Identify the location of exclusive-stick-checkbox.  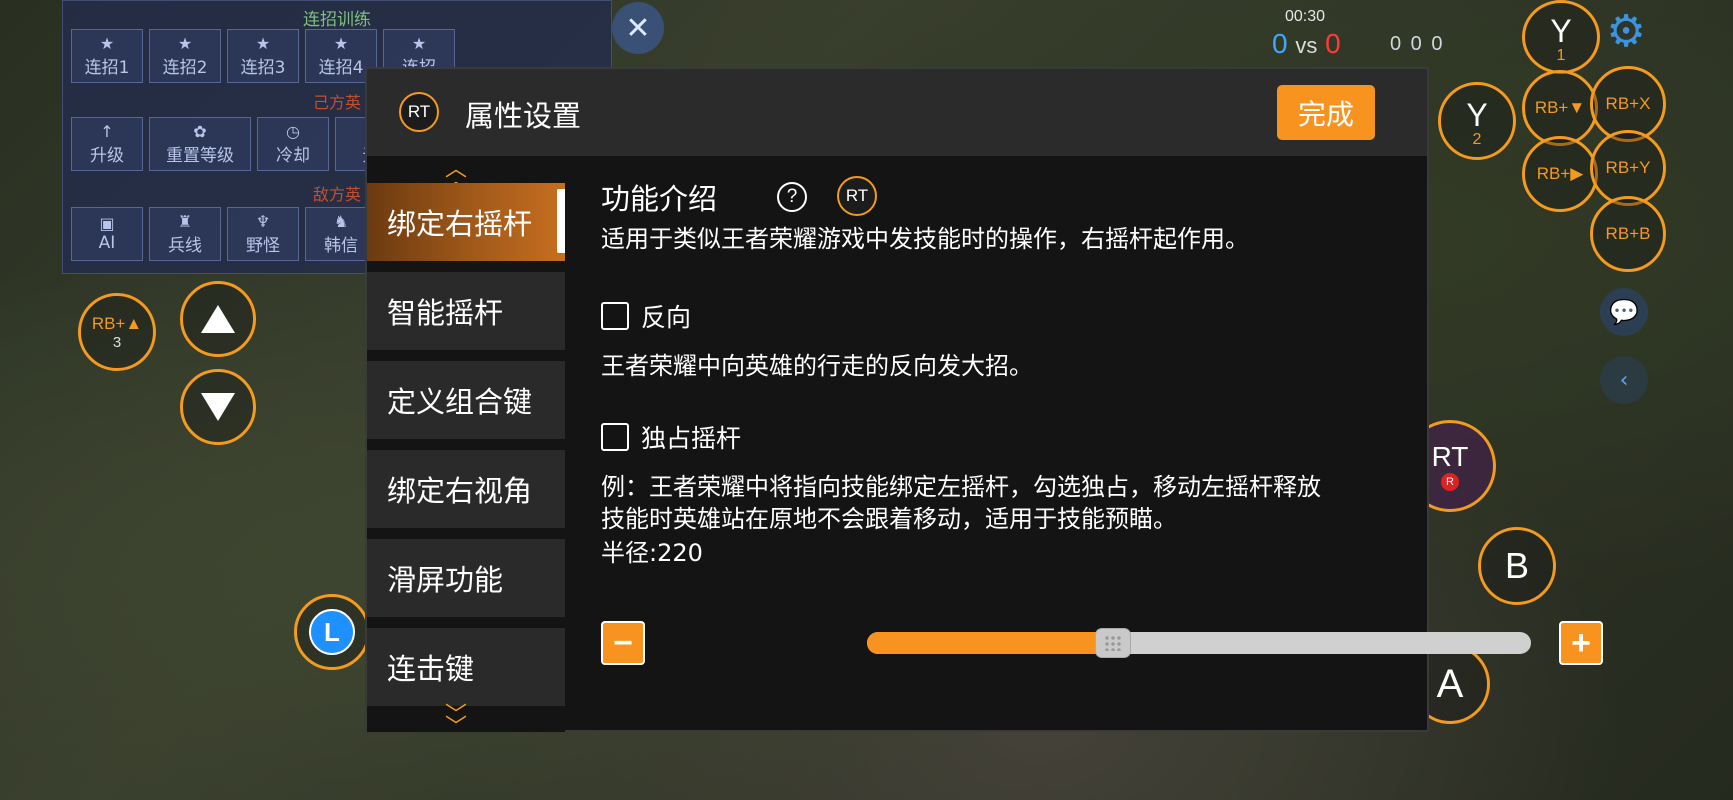
(615, 437).